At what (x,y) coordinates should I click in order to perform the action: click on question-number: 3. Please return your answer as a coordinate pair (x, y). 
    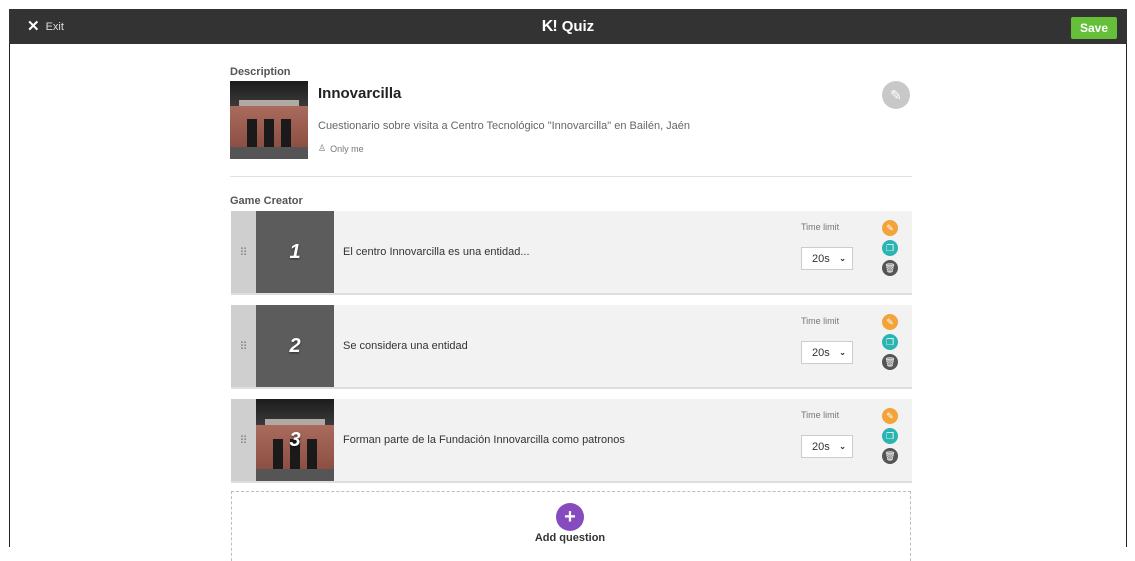
    Looking at the image, I should click on (295, 439).